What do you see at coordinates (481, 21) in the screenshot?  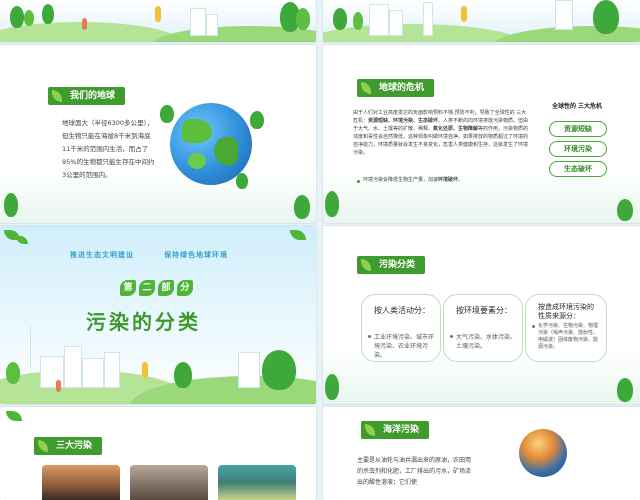 I see `slide-thumbnail-1b` at bounding box center [481, 21].